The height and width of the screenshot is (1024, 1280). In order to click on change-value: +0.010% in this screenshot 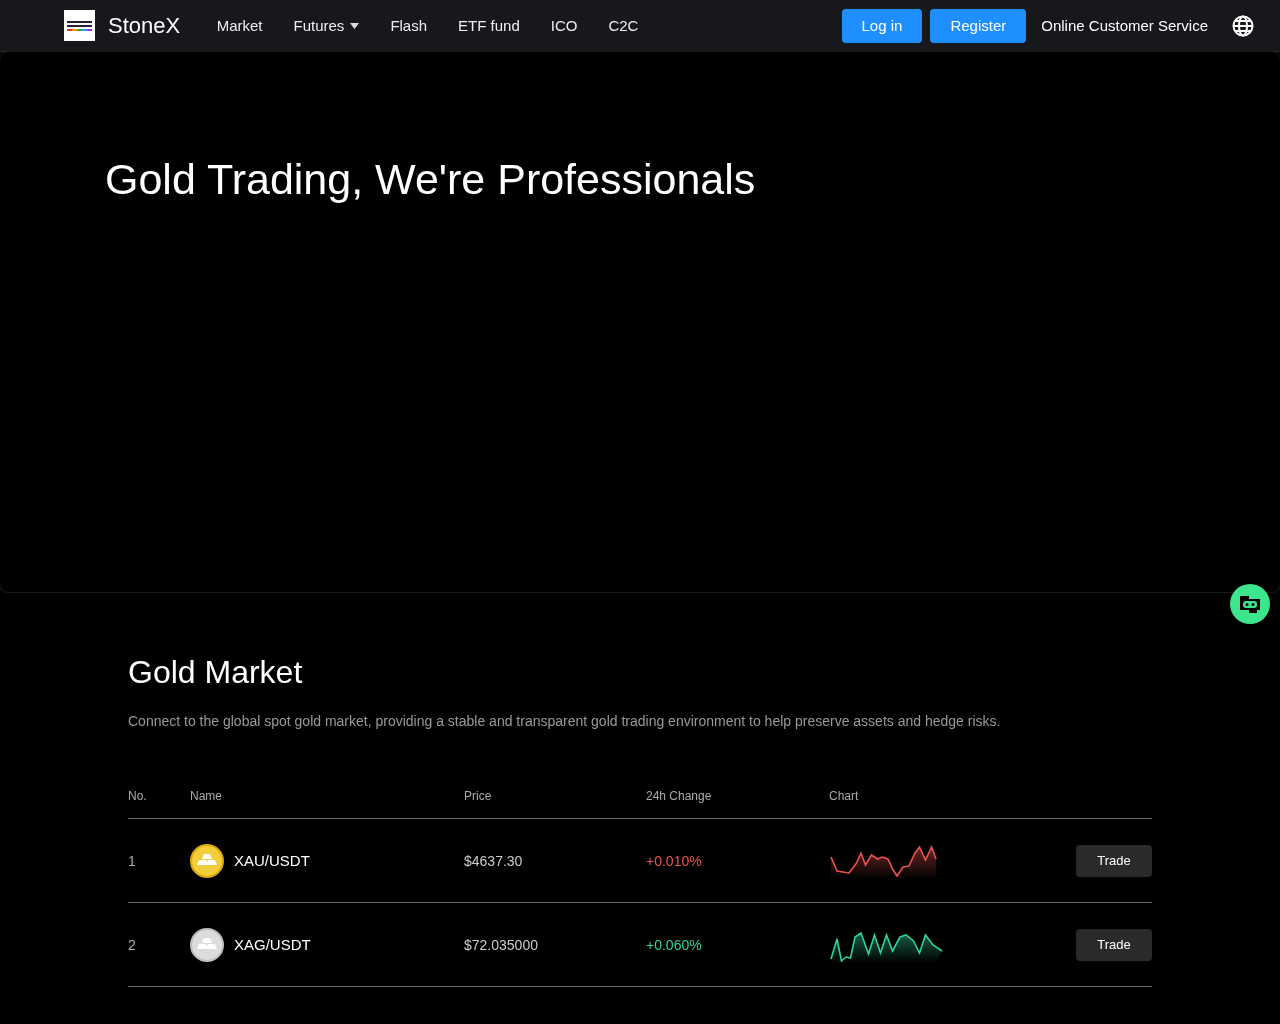, I will do `click(674, 860)`.